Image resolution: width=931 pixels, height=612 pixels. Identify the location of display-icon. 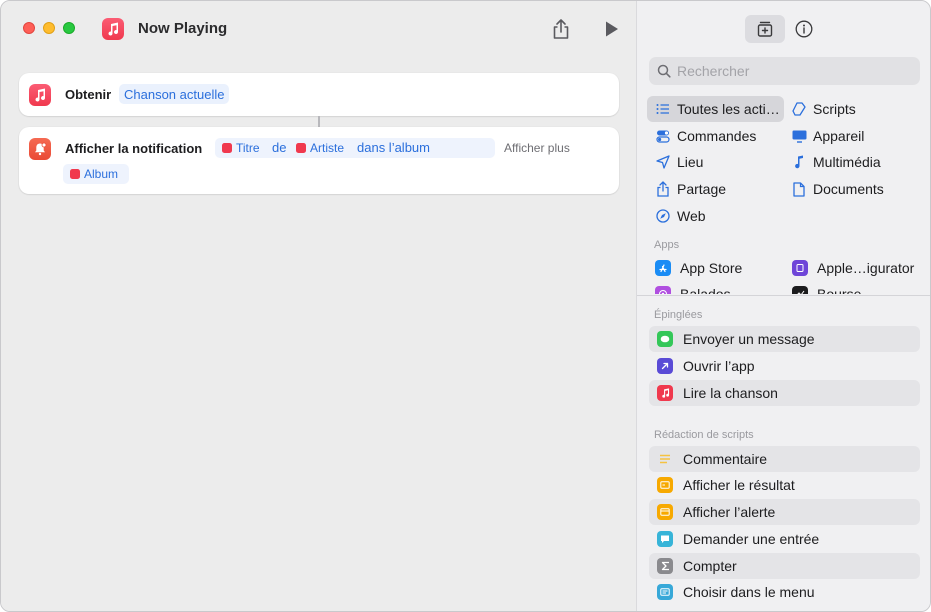
(799, 136).